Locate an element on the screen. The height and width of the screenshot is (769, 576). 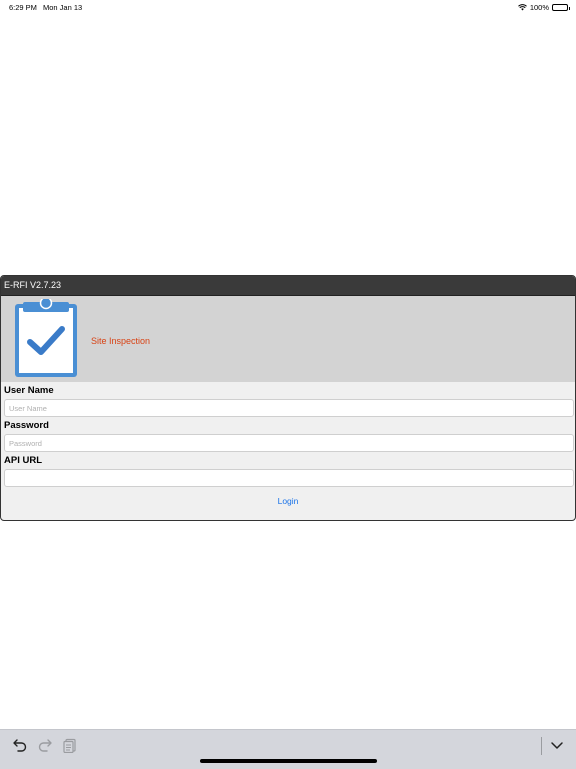
toolbar-divider is located at coordinates (541, 746).